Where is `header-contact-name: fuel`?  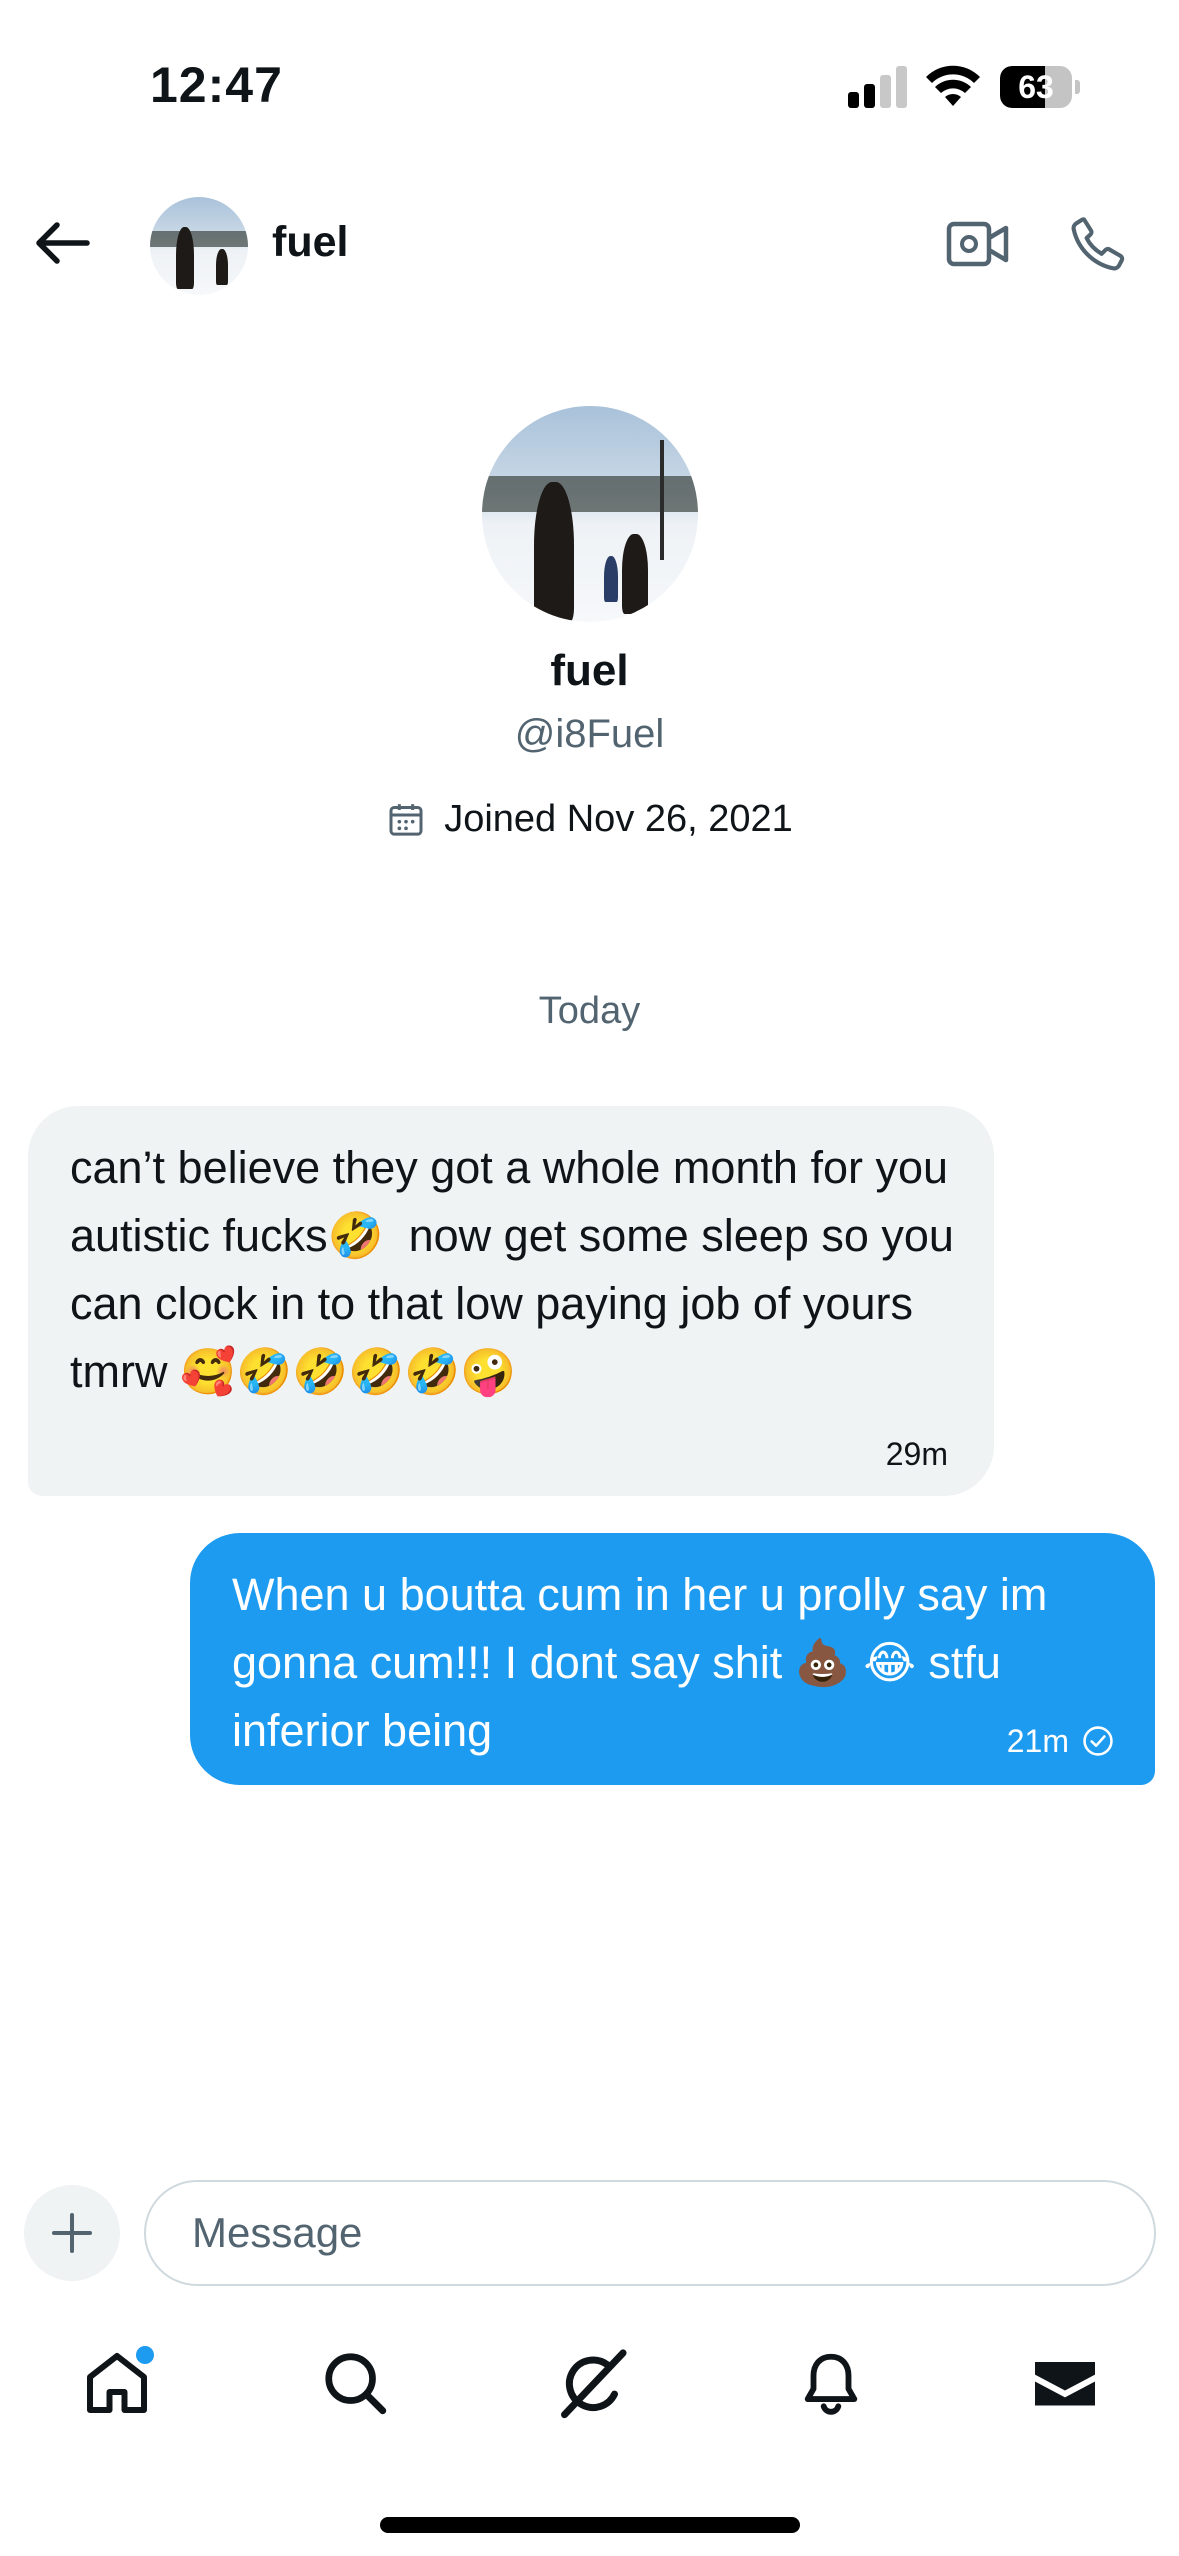
header-contact-name: fuel is located at coordinates (310, 242).